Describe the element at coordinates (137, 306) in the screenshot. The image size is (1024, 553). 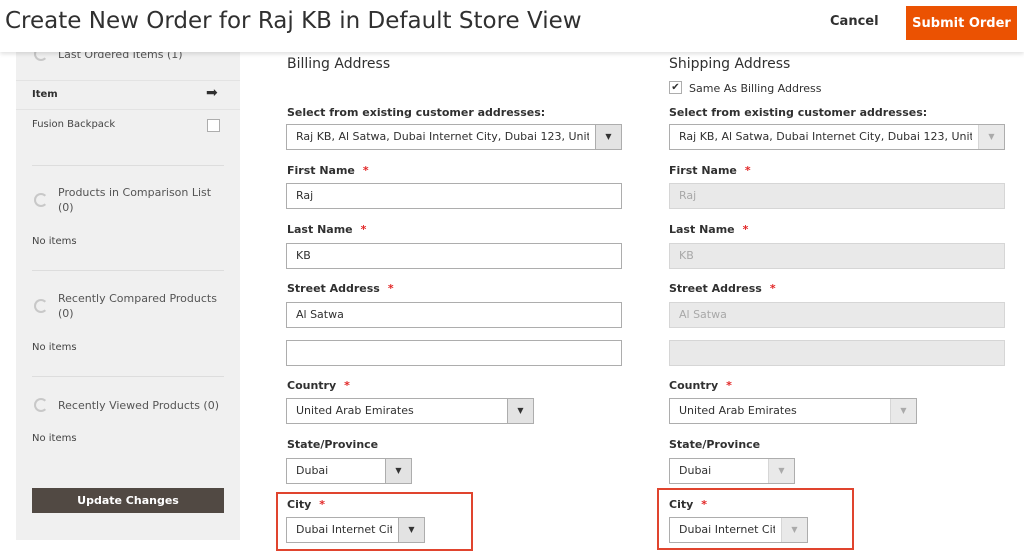
I see `recently-compared-title: Recently Compared Products (0)` at that location.